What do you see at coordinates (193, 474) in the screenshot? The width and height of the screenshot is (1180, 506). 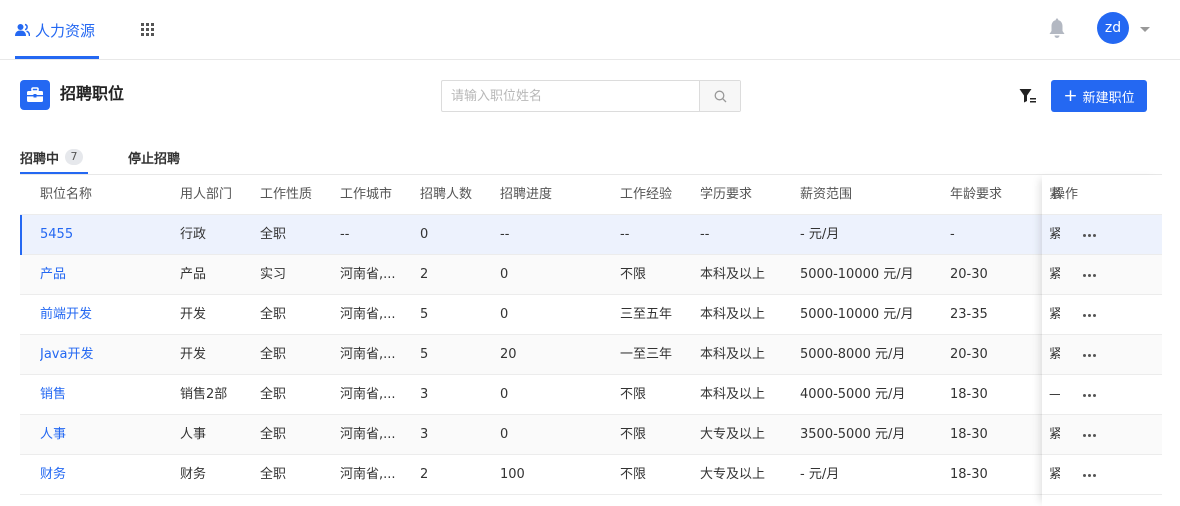 I see `cell-dept: 财务` at bounding box center [193, 474].